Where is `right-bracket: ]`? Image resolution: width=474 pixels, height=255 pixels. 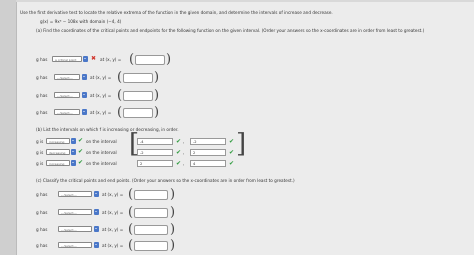
right-bracket: ] is located at coordinates (241, 144).